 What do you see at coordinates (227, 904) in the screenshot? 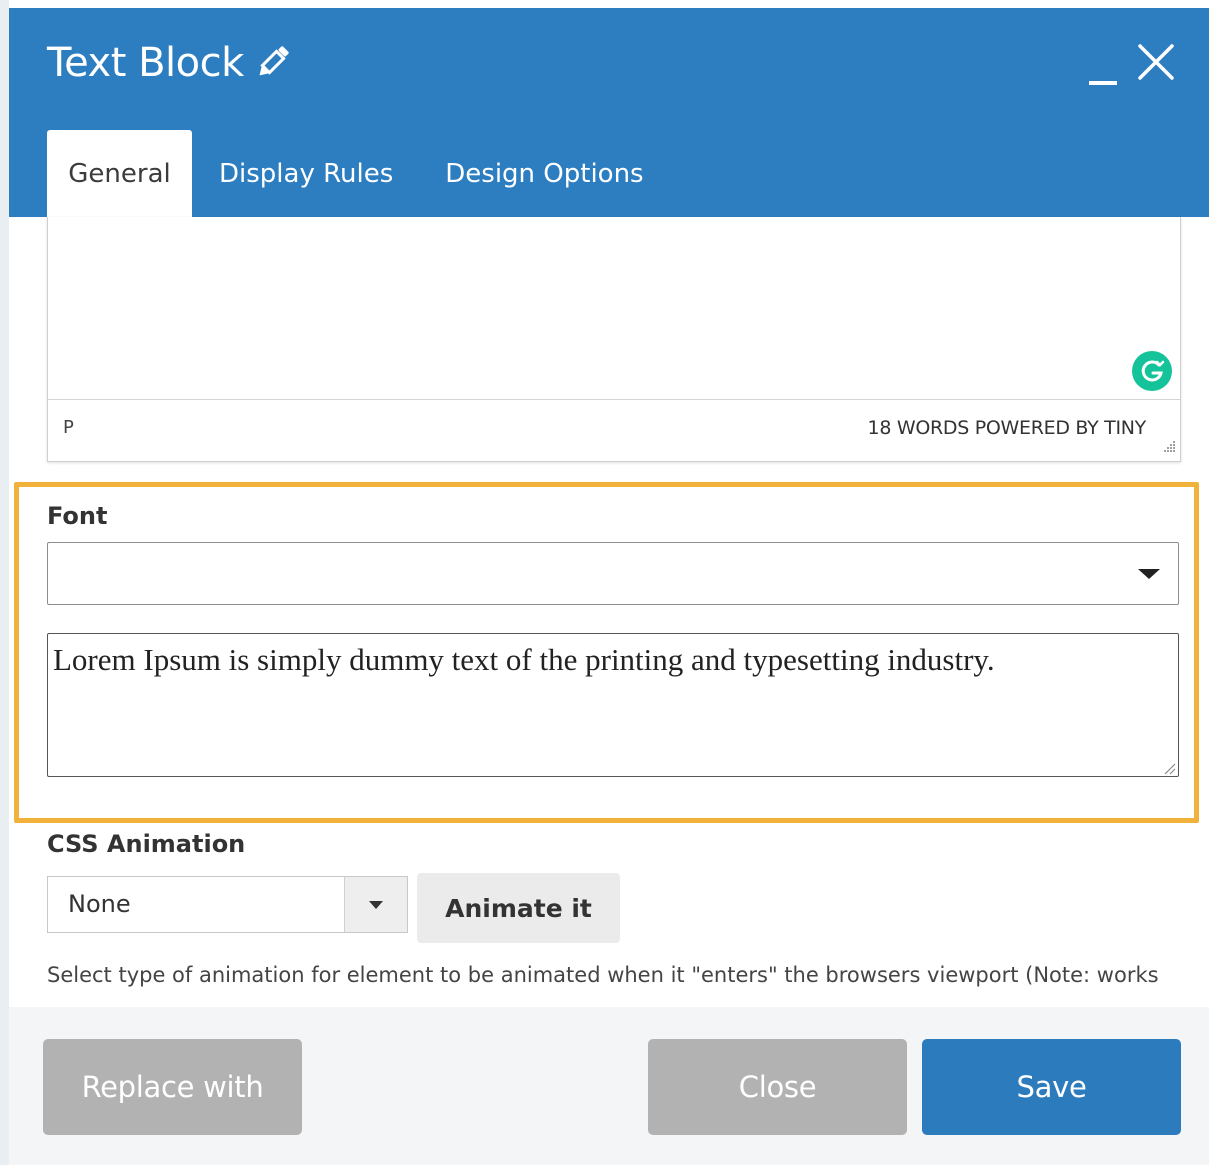
I see `css-animation-select: None` at bounding box center [227, 904].